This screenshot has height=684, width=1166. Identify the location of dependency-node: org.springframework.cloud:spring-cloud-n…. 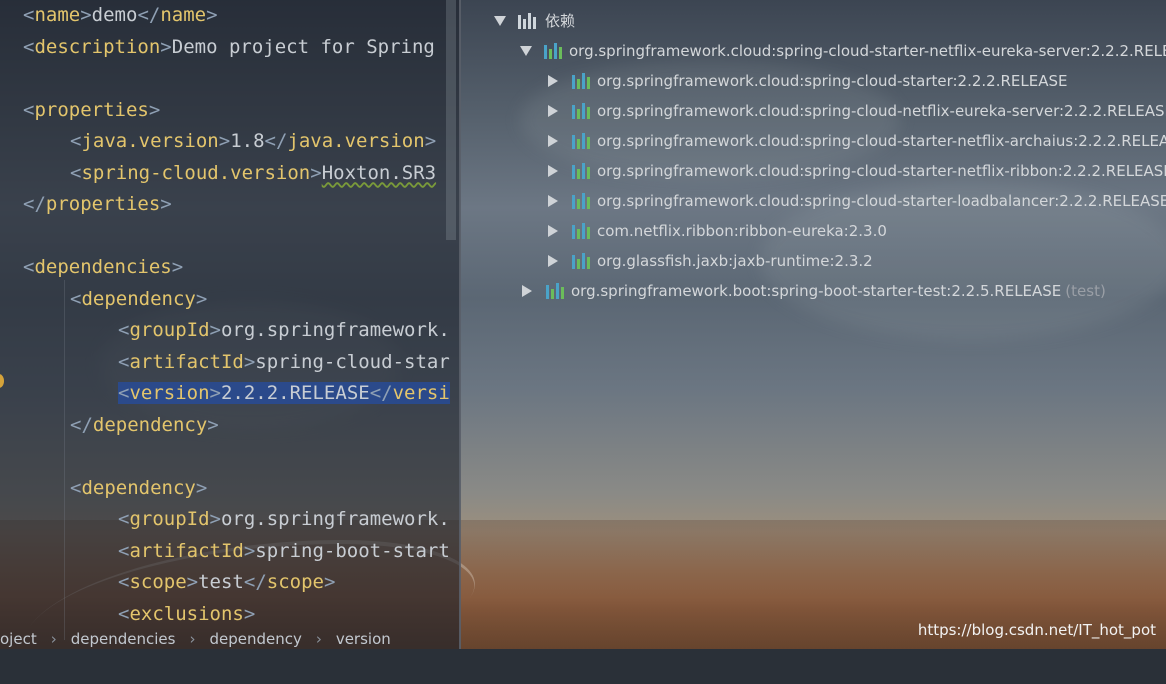
(856, 111).